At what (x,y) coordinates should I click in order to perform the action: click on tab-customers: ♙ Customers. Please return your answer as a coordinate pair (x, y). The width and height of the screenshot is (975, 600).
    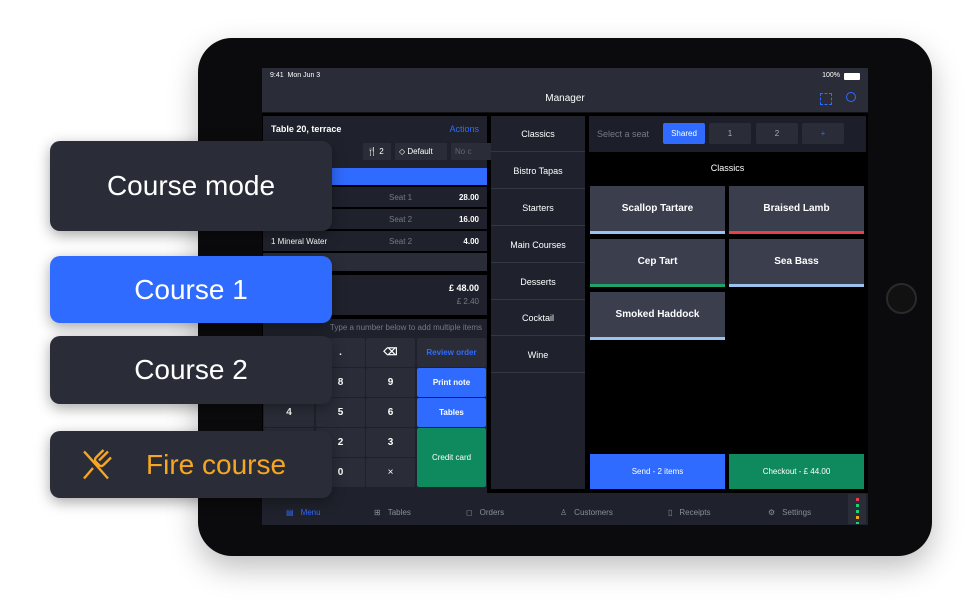
    Looking at the image, I should click on (586, 511).